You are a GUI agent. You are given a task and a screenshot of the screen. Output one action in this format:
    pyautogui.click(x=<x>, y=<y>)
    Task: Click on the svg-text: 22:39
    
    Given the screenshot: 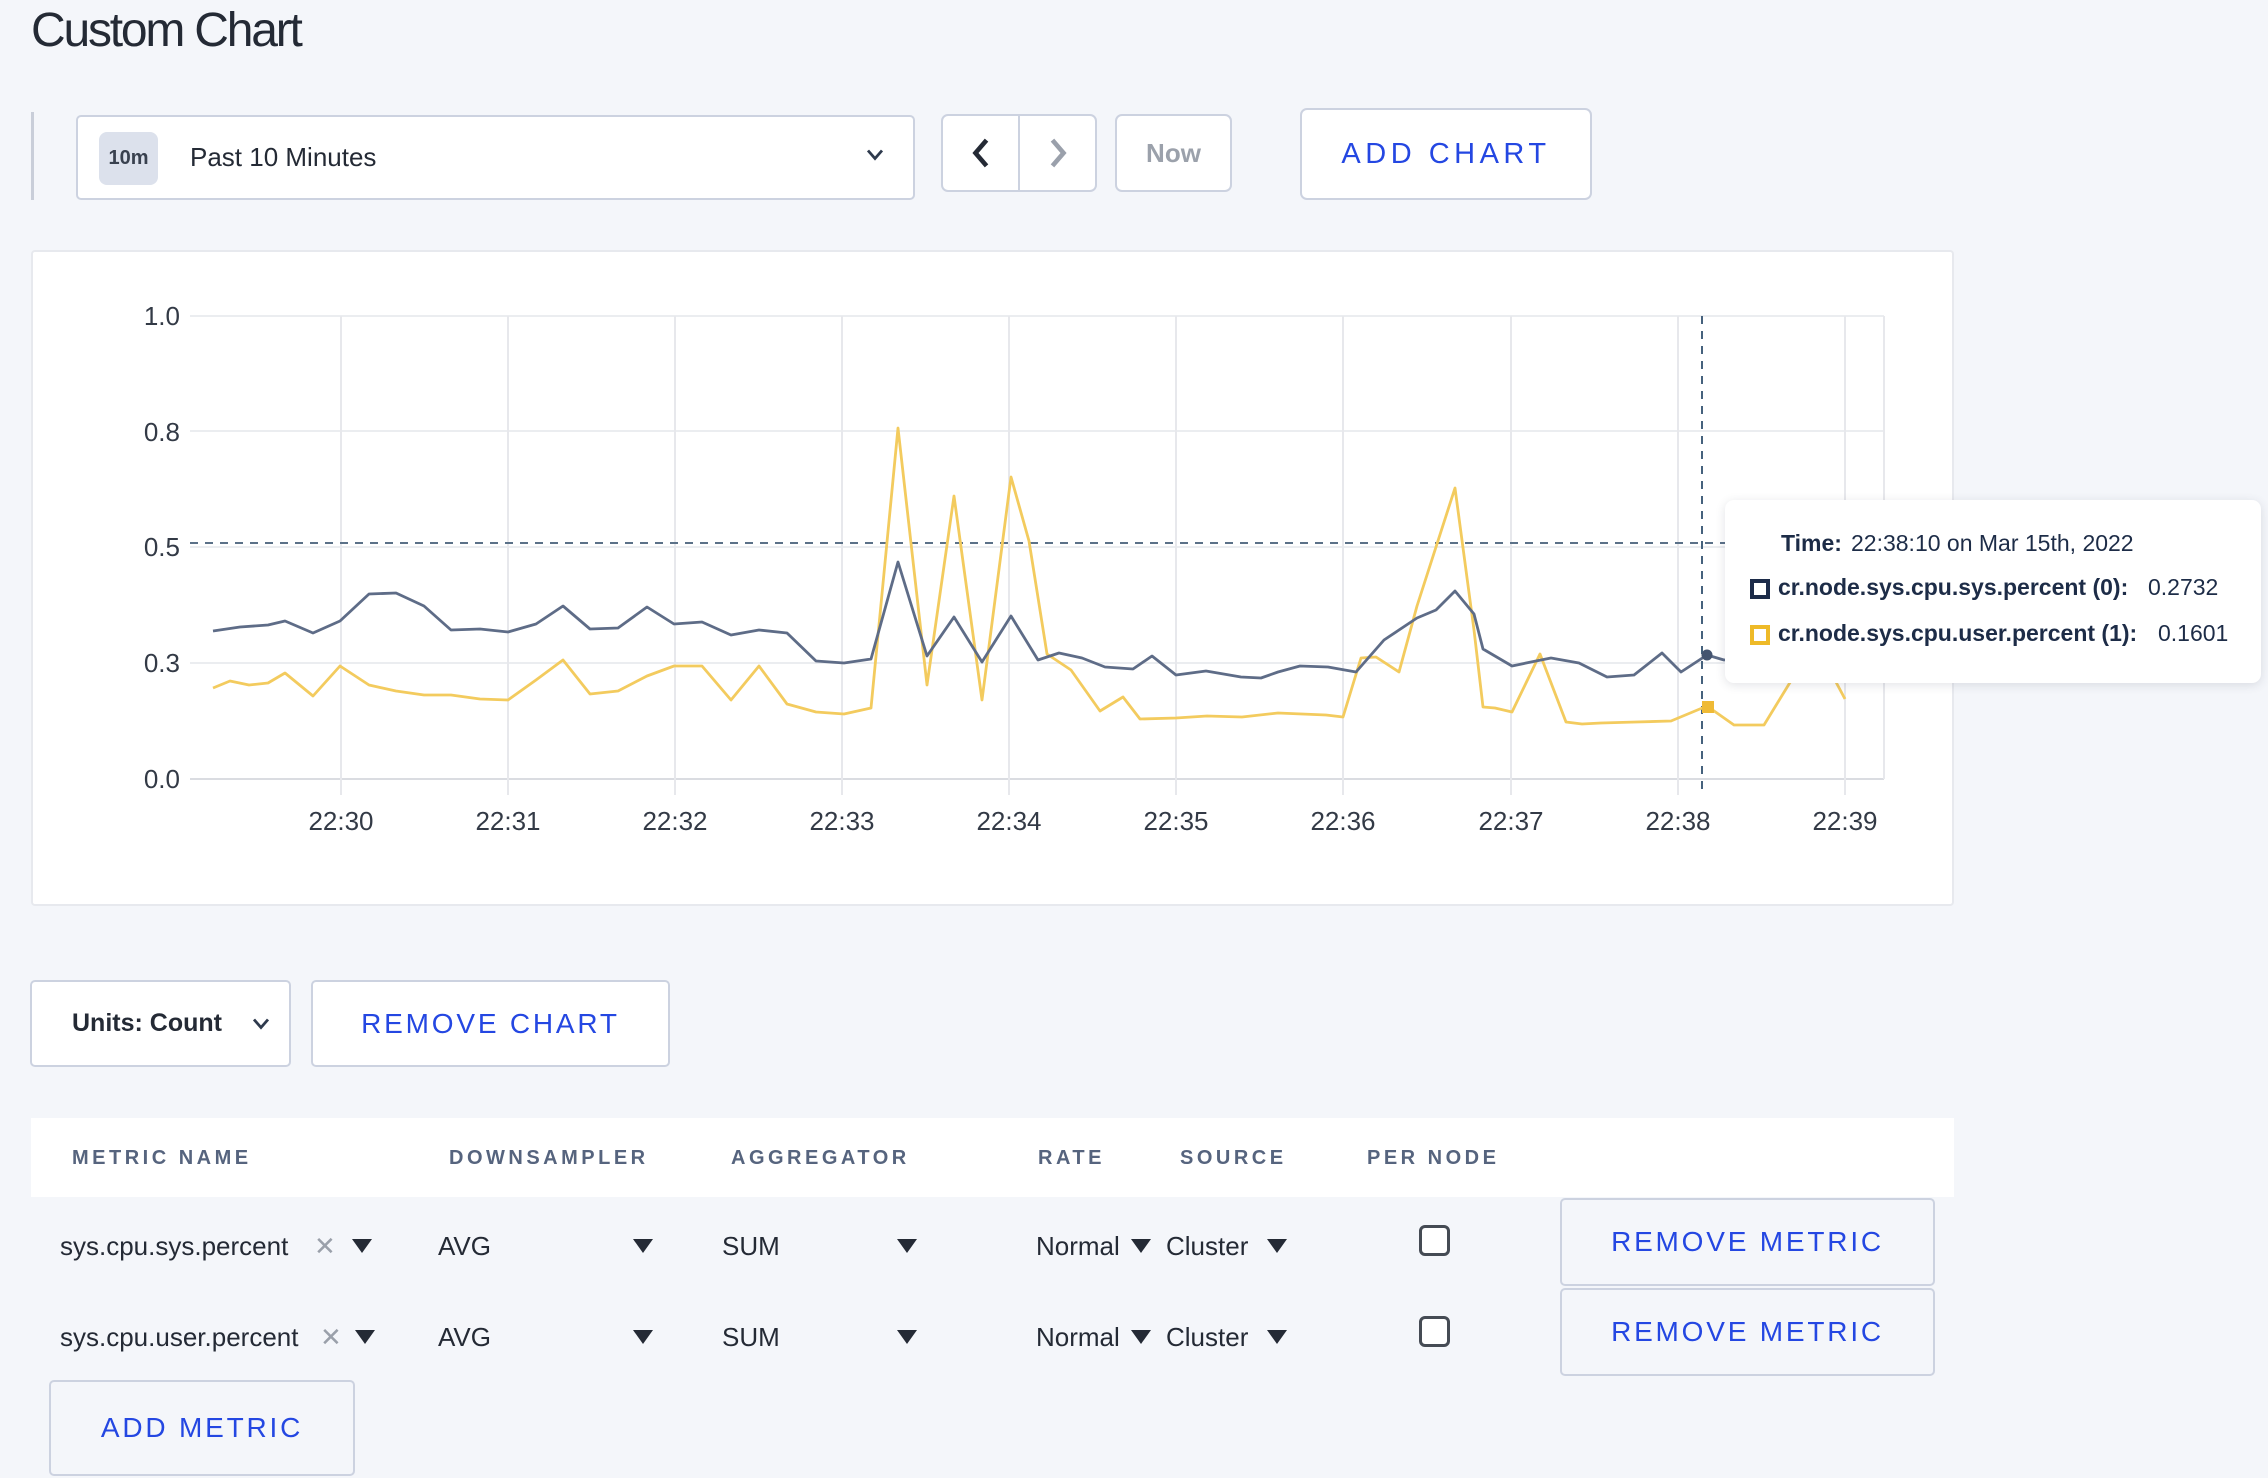 What is the action you would take?
    pyautogui.click(x=1844, y=821)
    